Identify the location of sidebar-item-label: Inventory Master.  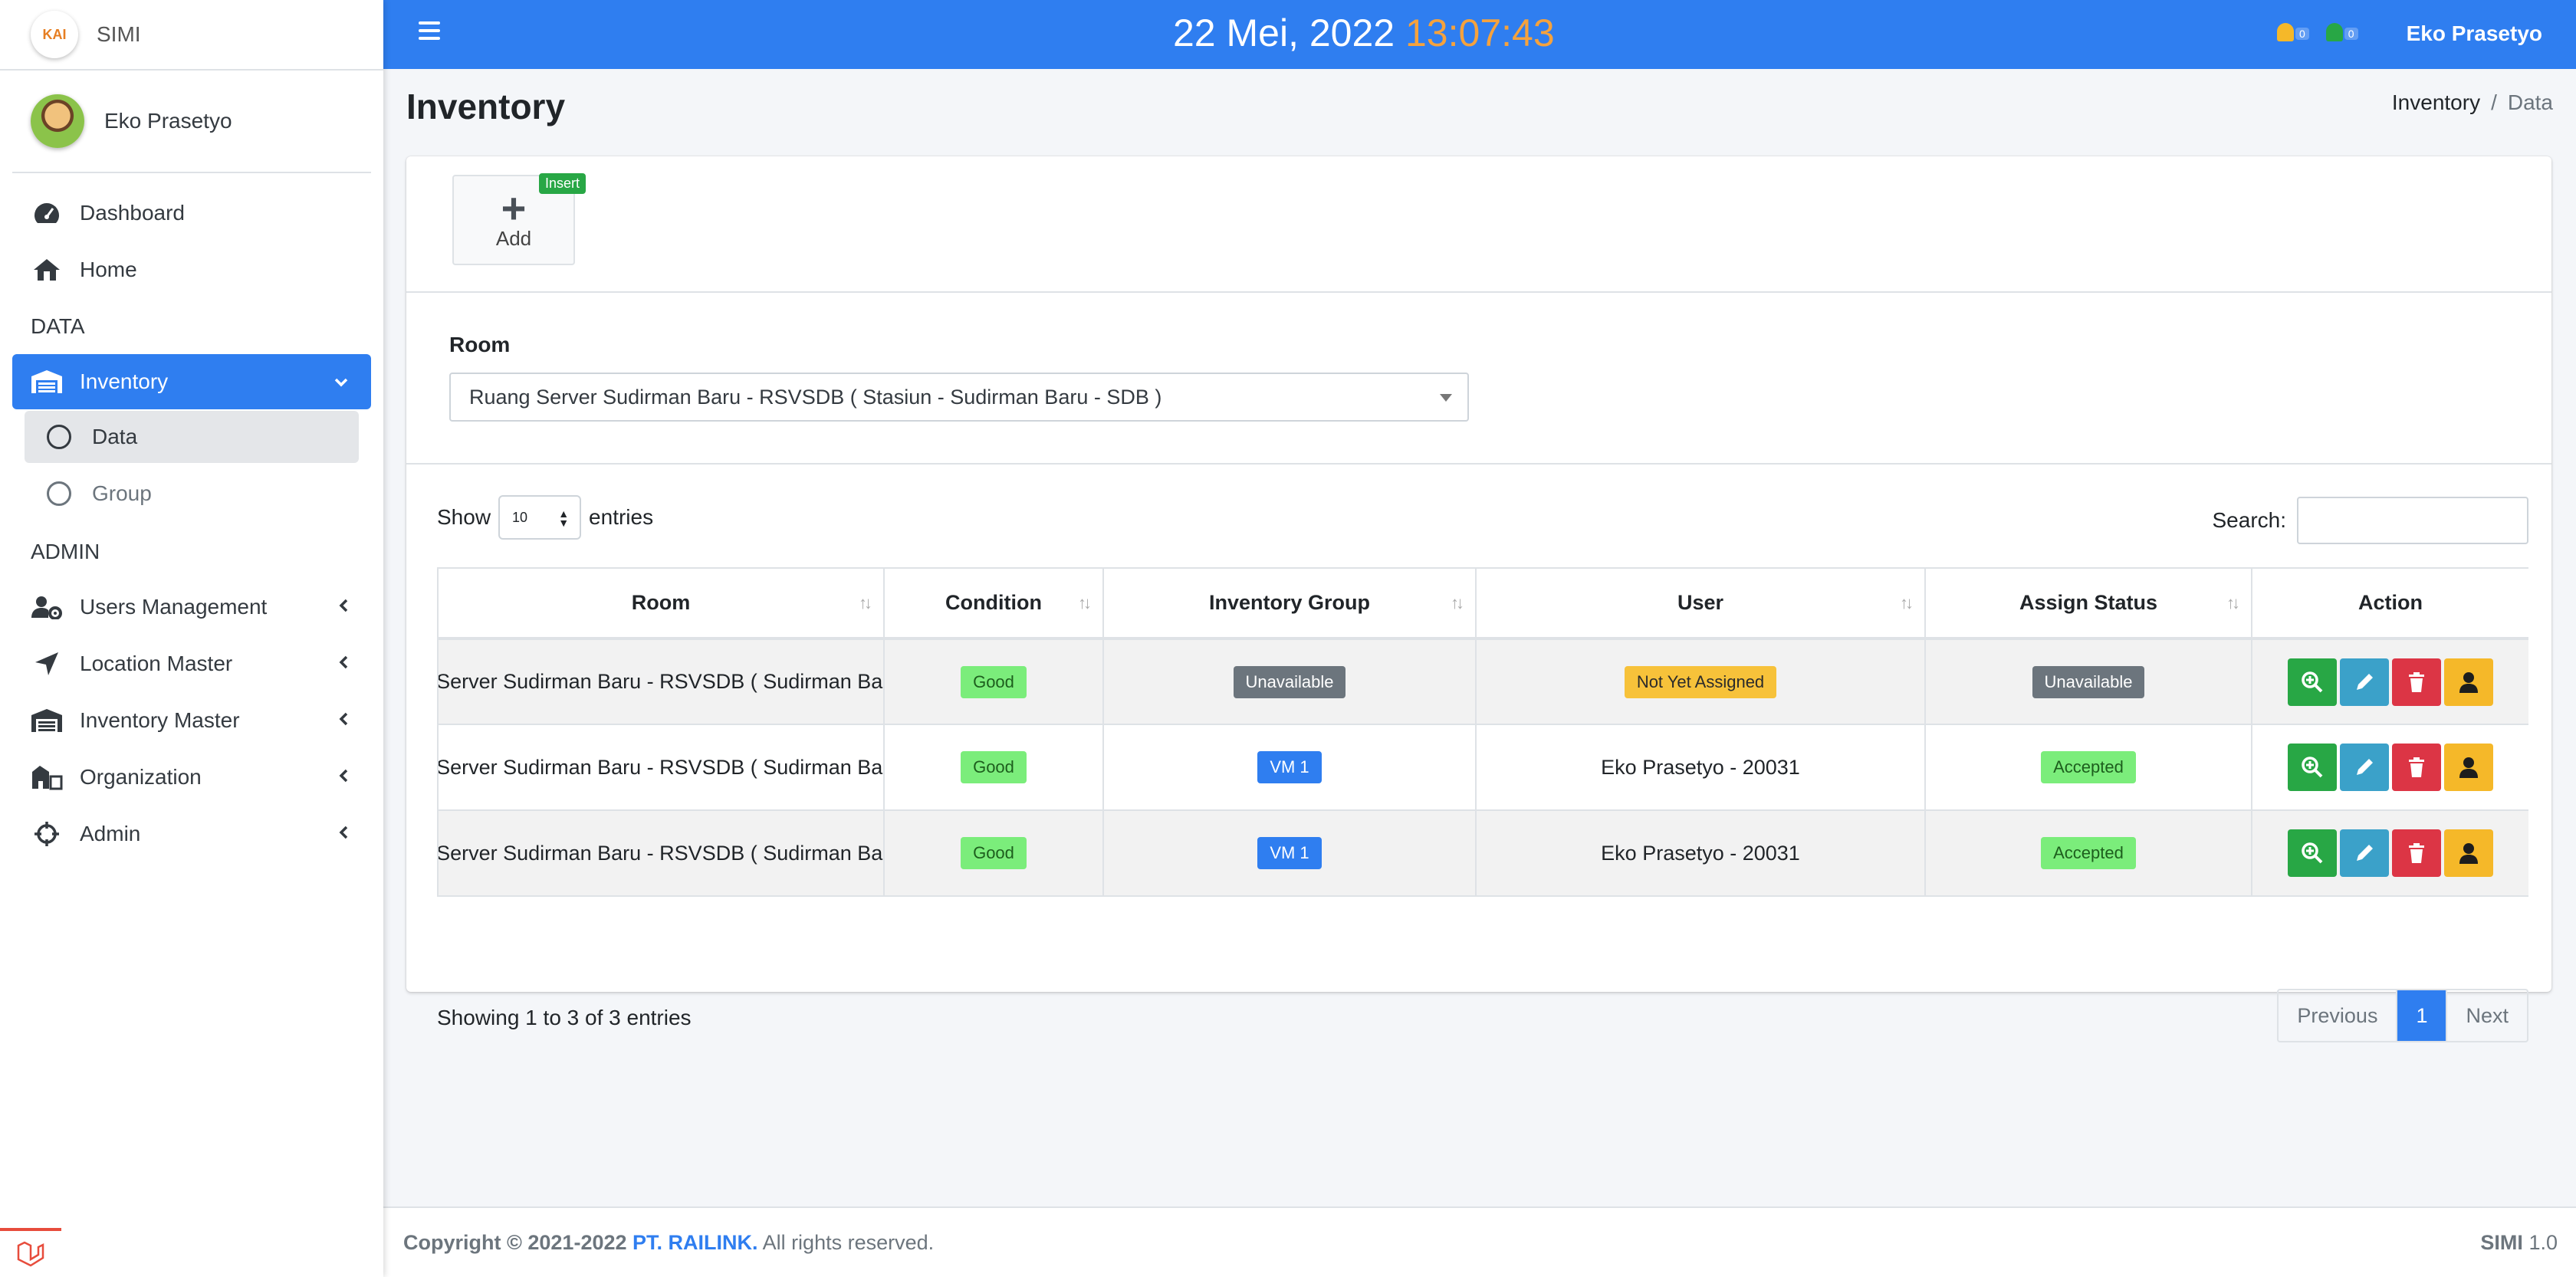
(160, 720).